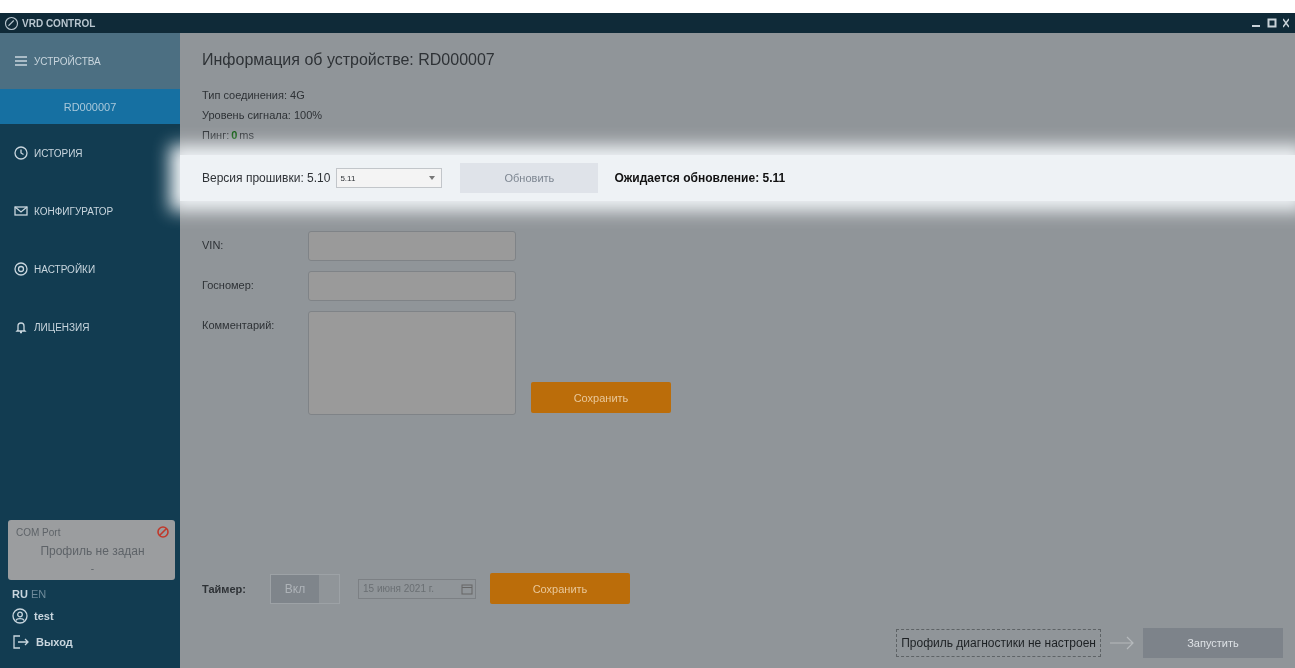 The image size is (1295, 668). Describe the element at coordinates (213, 244) in the screenshot. I see `field-label: VIN:` at that location.